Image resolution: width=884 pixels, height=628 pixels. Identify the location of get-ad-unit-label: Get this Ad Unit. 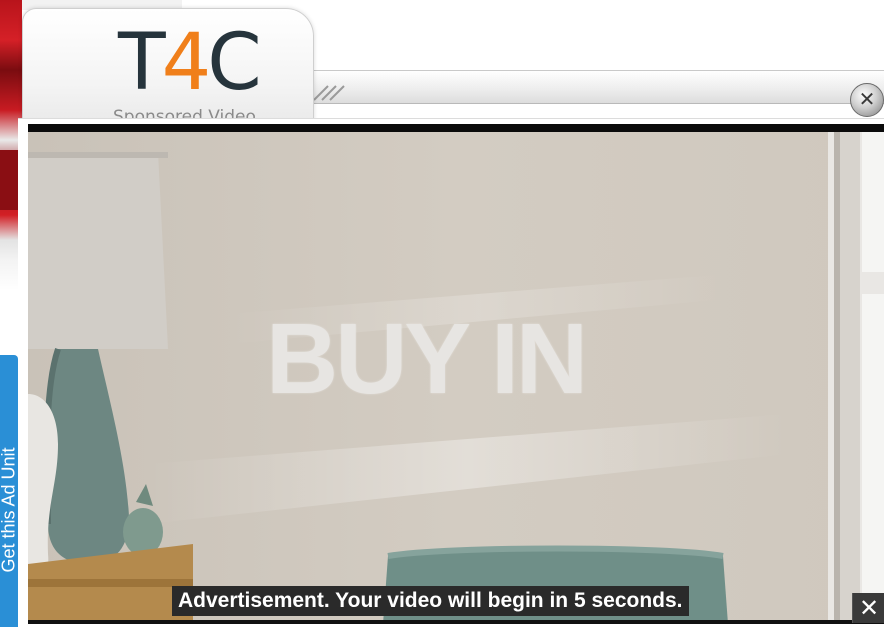
(10, 509).